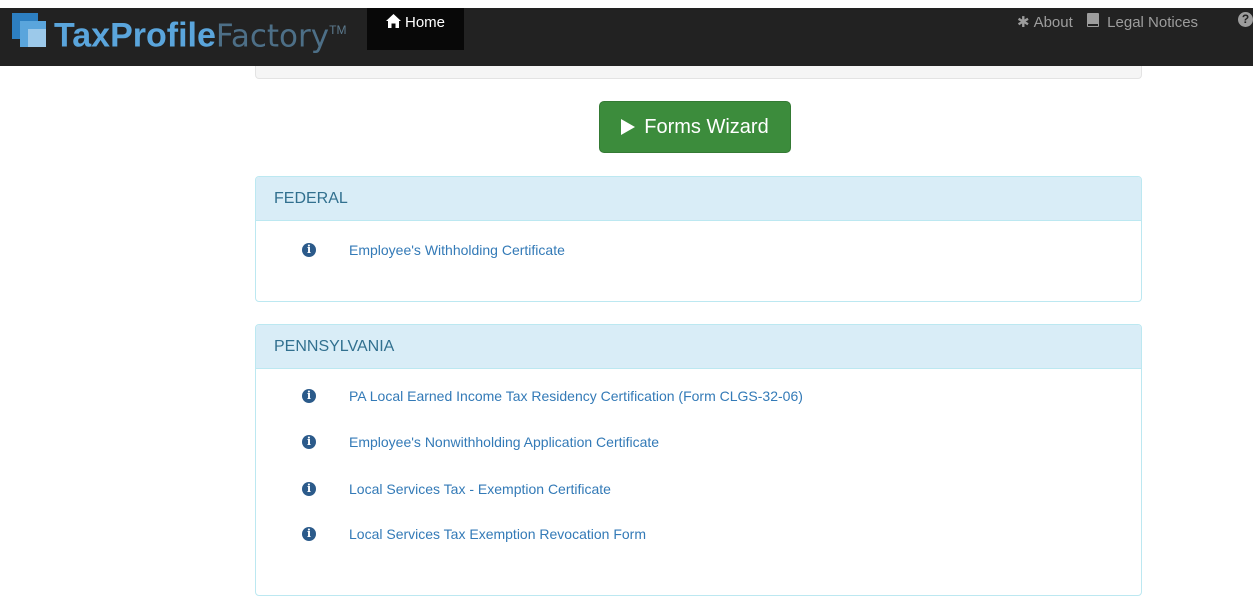 Image resolution: width=1253 pixels, height=596 pixels. I want to click on brand-trademark: TM, so click(338, 29).